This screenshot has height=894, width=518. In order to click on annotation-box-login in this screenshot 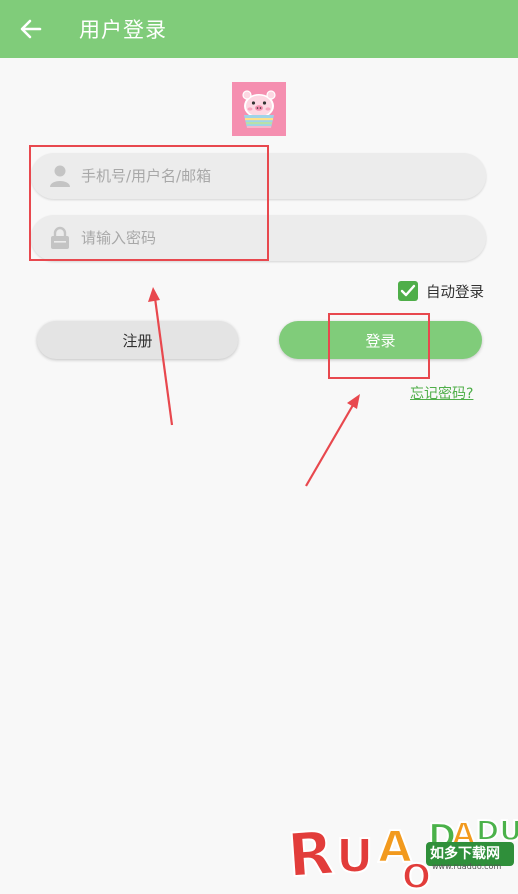, I will do `click(379, 346)`.